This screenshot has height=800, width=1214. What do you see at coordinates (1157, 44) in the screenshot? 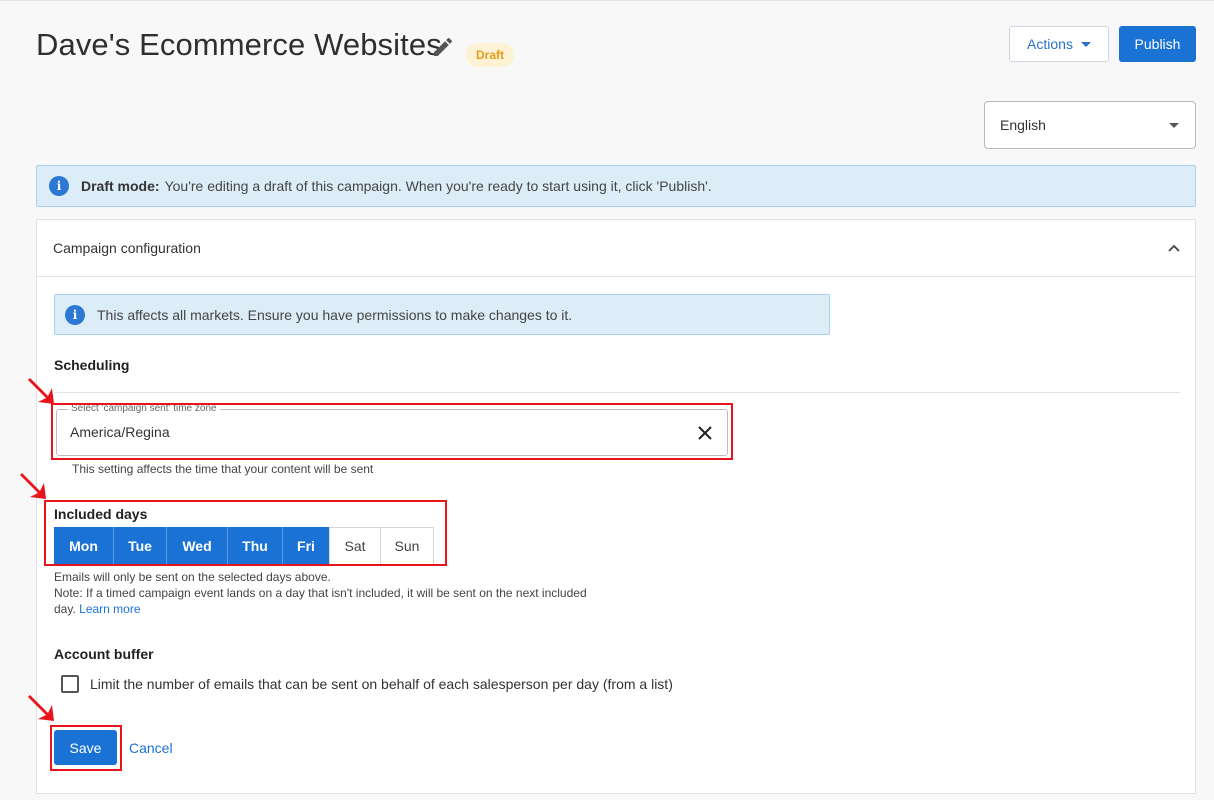
I see `publish-button: Publish` at bounding box center [1157, 44].